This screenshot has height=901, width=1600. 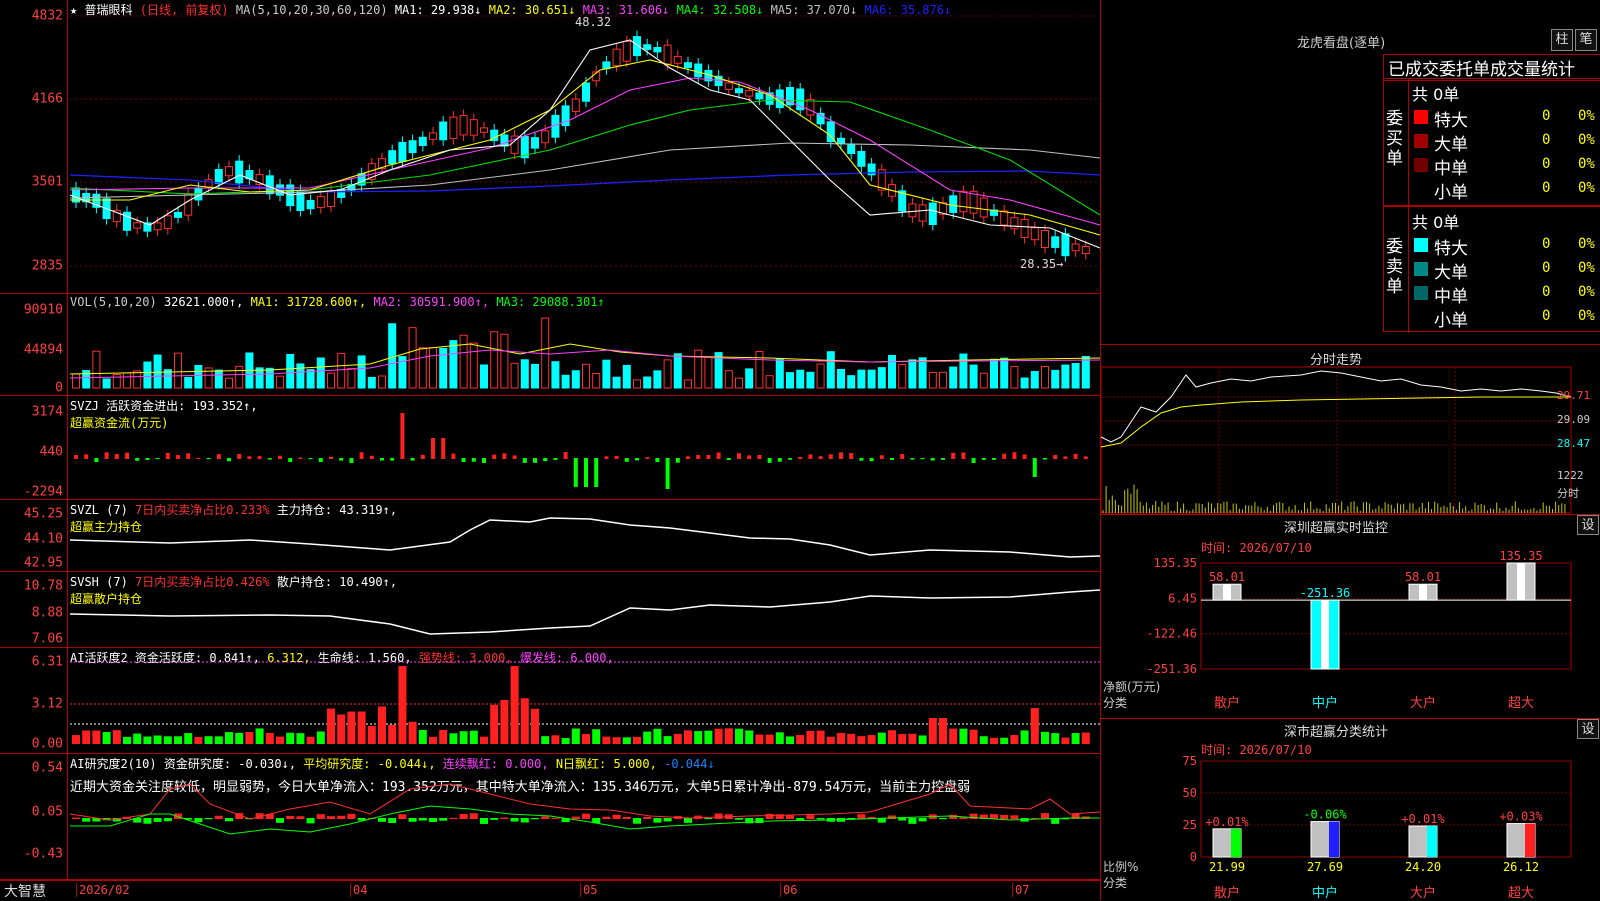 What do you see at coordinates (1574, 419) in the screenshot?
I see `intraday-price: 29.09` at bounding box center [1574, 419].